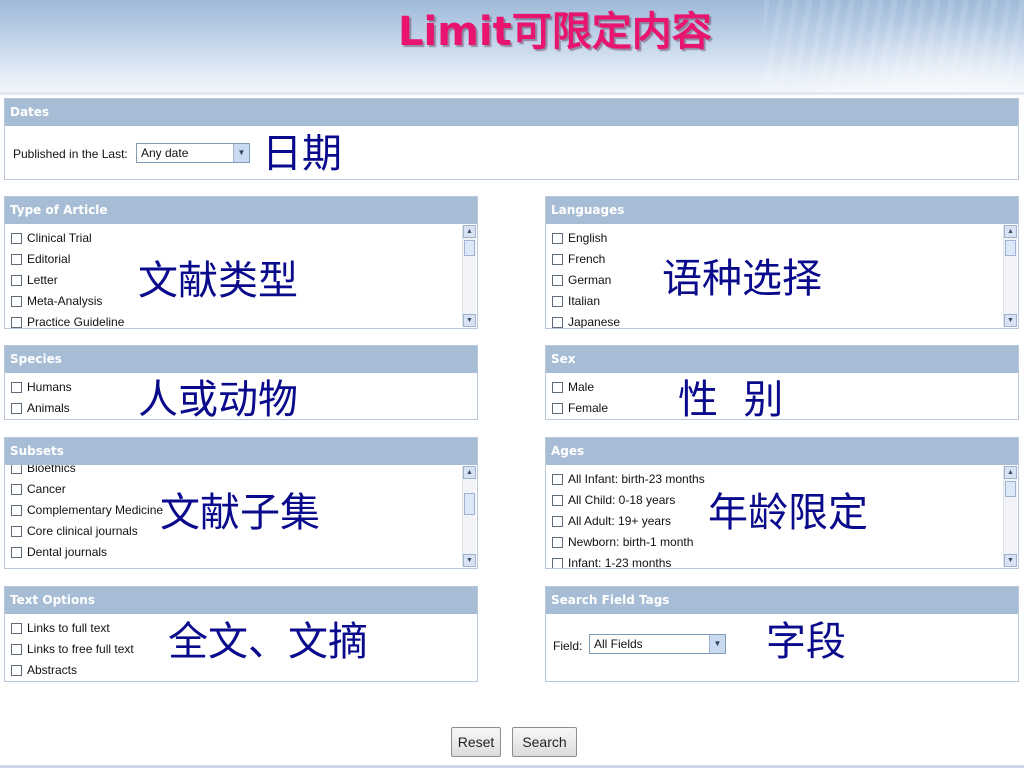 This screenshot has width=1024, height=768. I want to click on list-item: Cancer, so click(38, 489).